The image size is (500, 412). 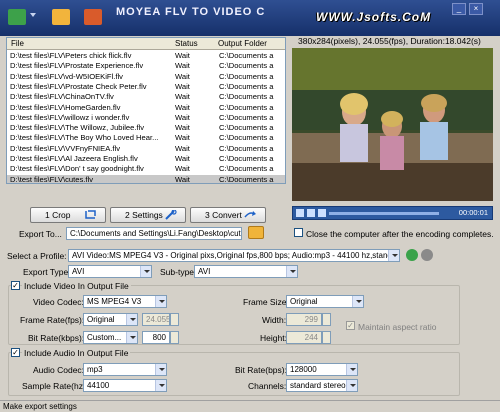 What do you see at coordinates (318, 385) in the screenshot?
I see `channels-value: standard stereo` at bounding box center [318, 385].